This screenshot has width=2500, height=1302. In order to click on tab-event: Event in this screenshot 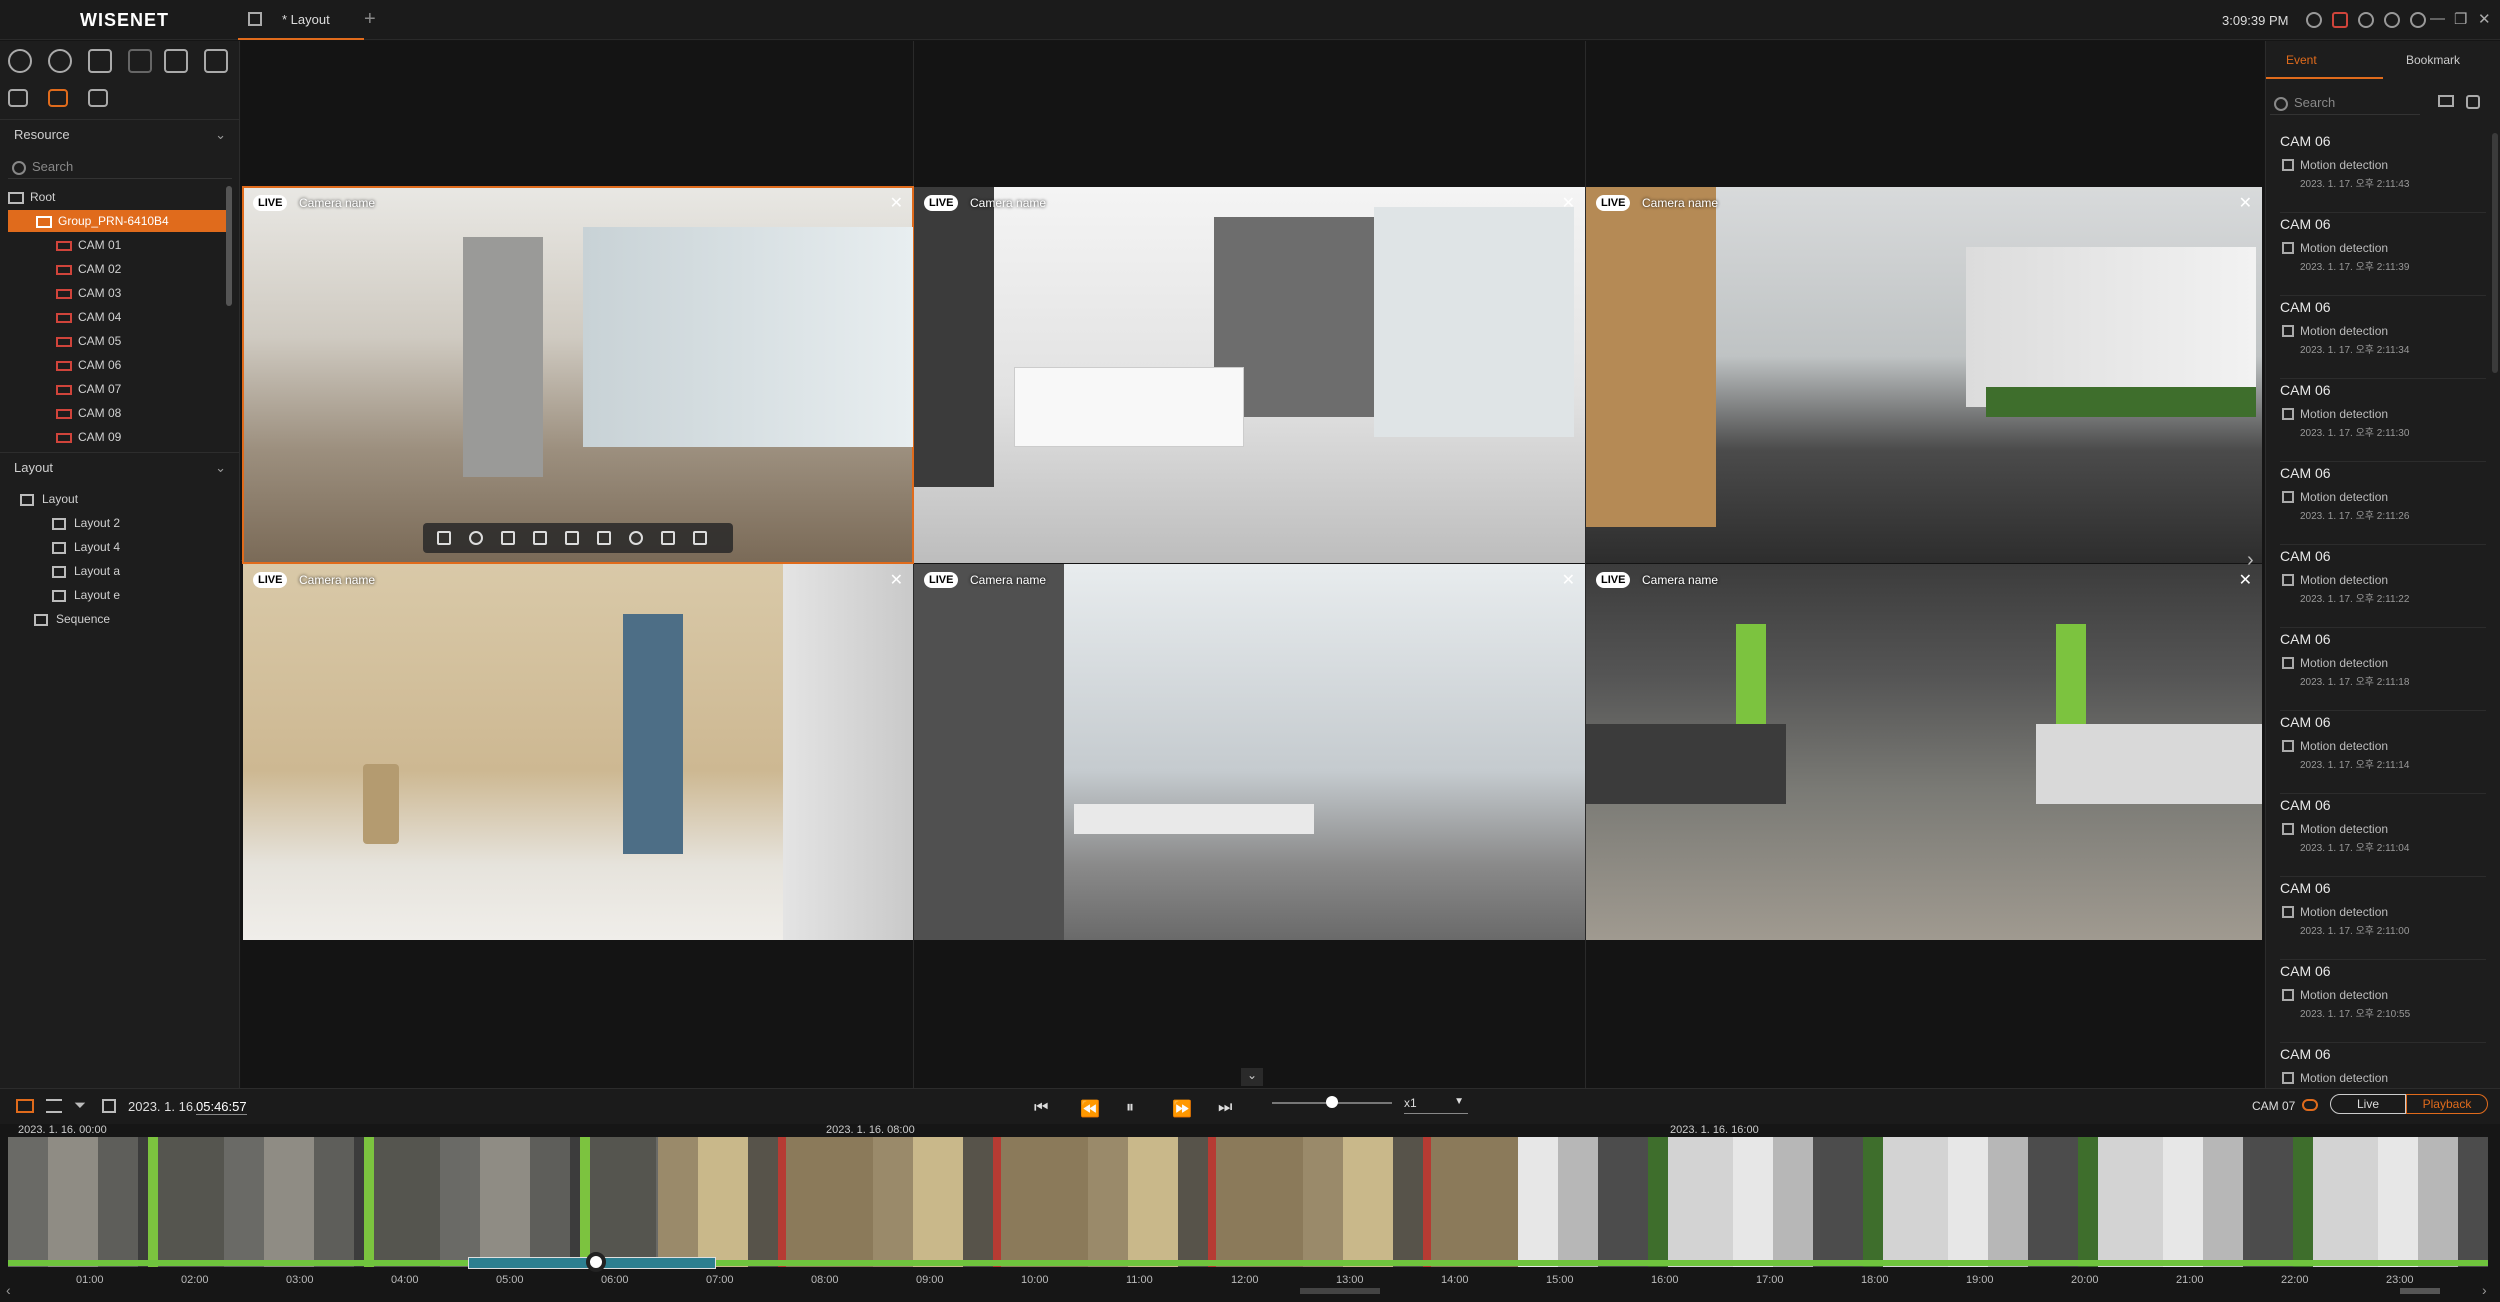, I will do `click(2301, 60)`.